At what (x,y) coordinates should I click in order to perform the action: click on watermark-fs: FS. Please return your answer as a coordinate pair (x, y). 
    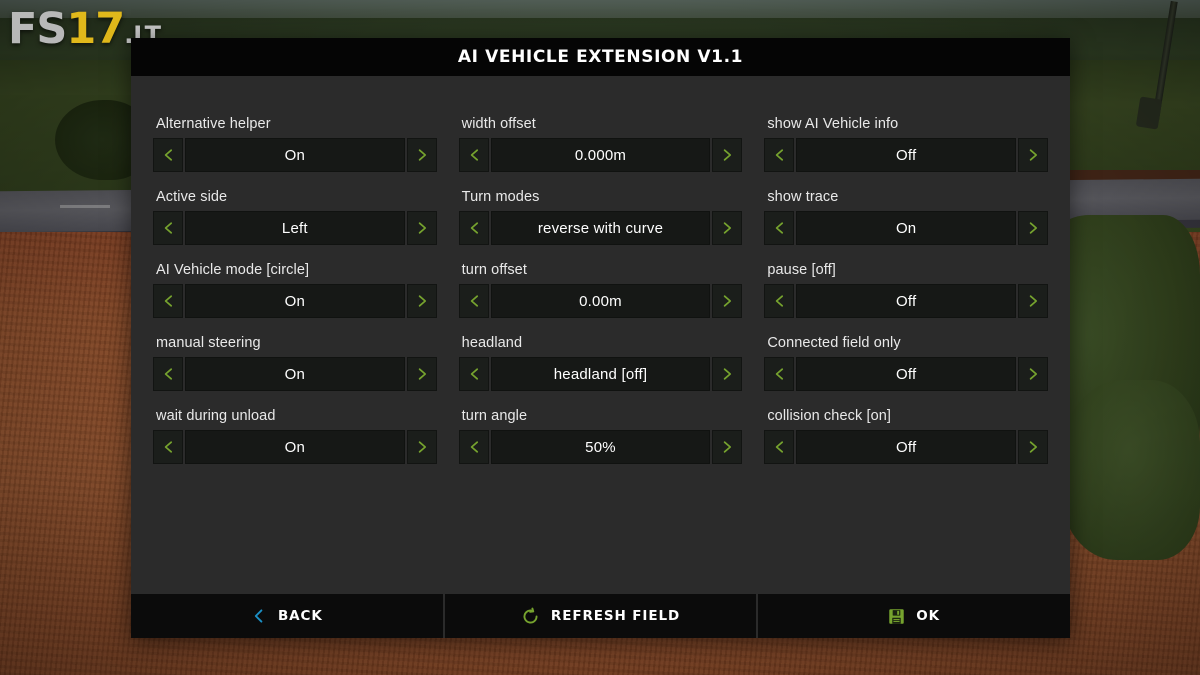
    Looking at the image, I should click on (37, 29).